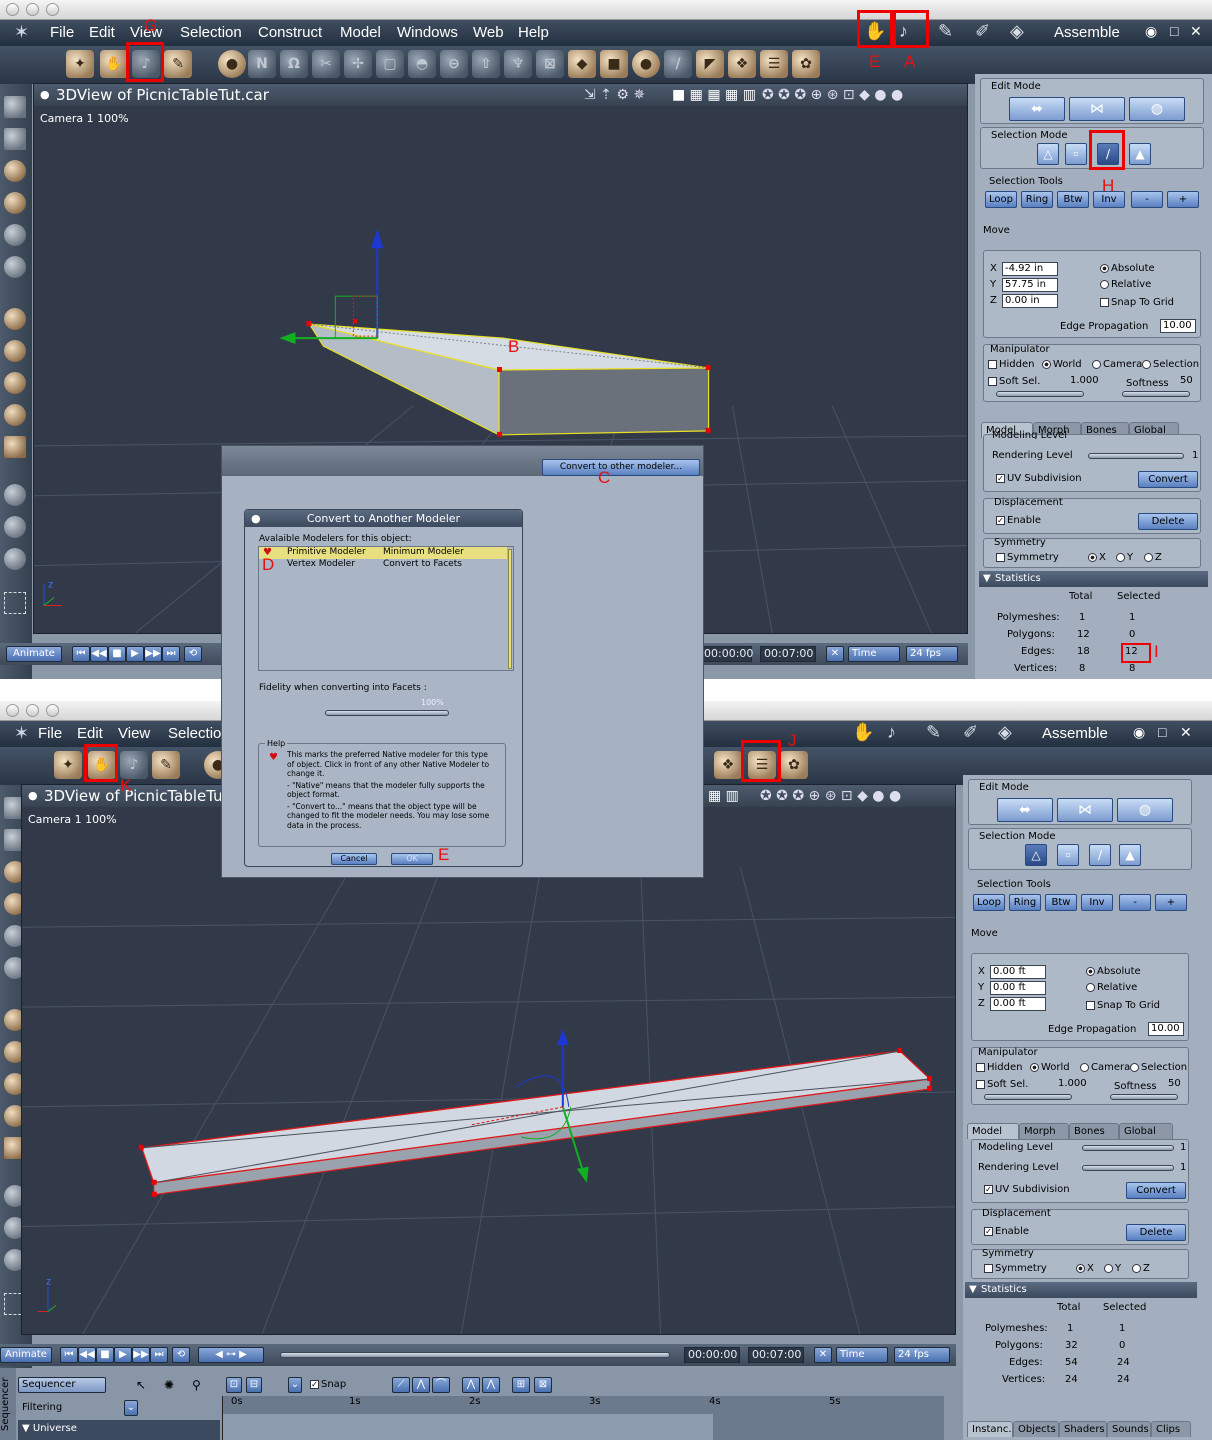 The width and height of the screenshot is (1212, 1440). What do you see at coordinates (234, 1385) in the screenshot?
I see `fit-icon: ⊡` at bounding box center [234, 1385].